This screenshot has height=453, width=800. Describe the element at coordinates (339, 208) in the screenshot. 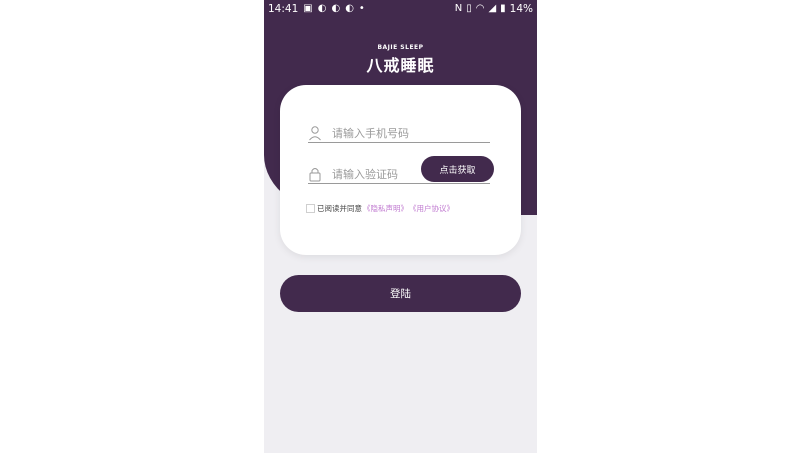

I see `agree-text: 已阅读并同意` at that location.